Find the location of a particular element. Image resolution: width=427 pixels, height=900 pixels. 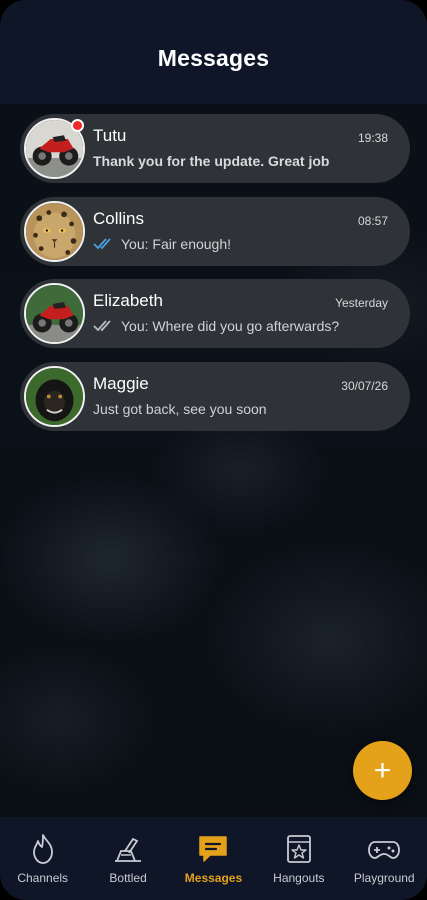

tab-label: Hangouts is located at coordinates (299, 878).